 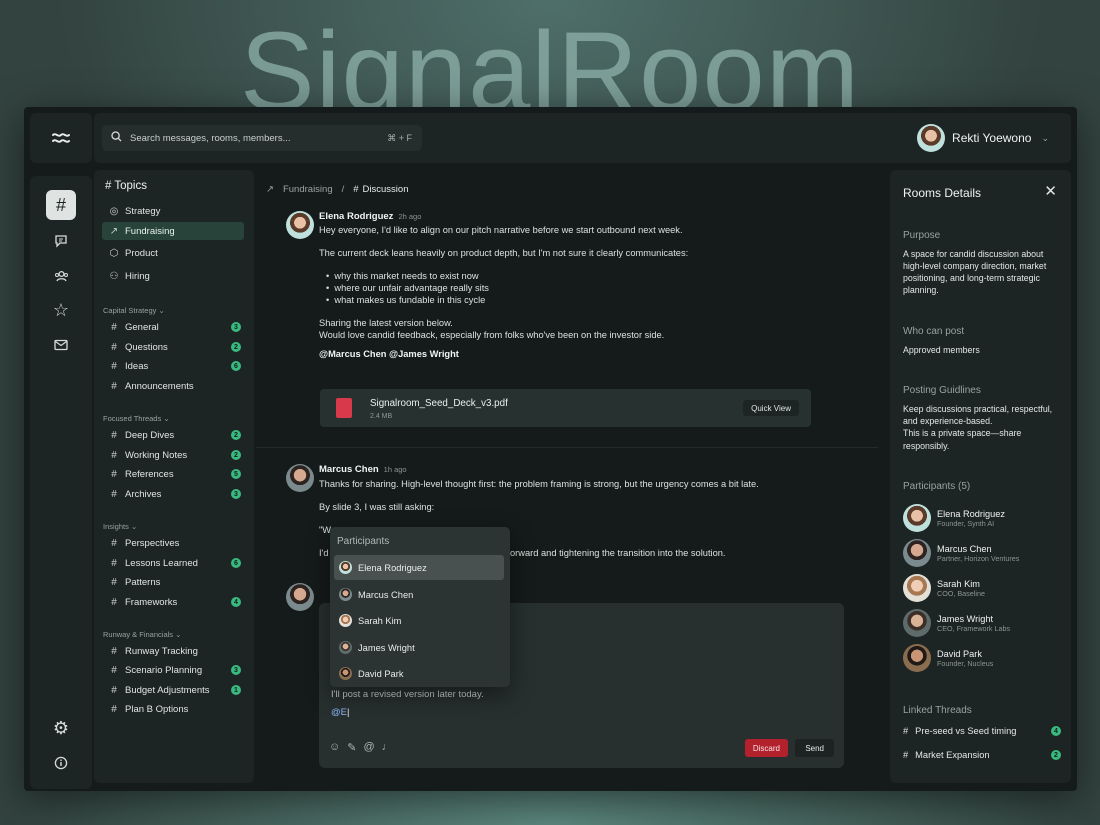 What do you see at coordinates (149, 474) in the screenshot?
I see `sidebar-item-label: References` at bounding box center [149, 474].